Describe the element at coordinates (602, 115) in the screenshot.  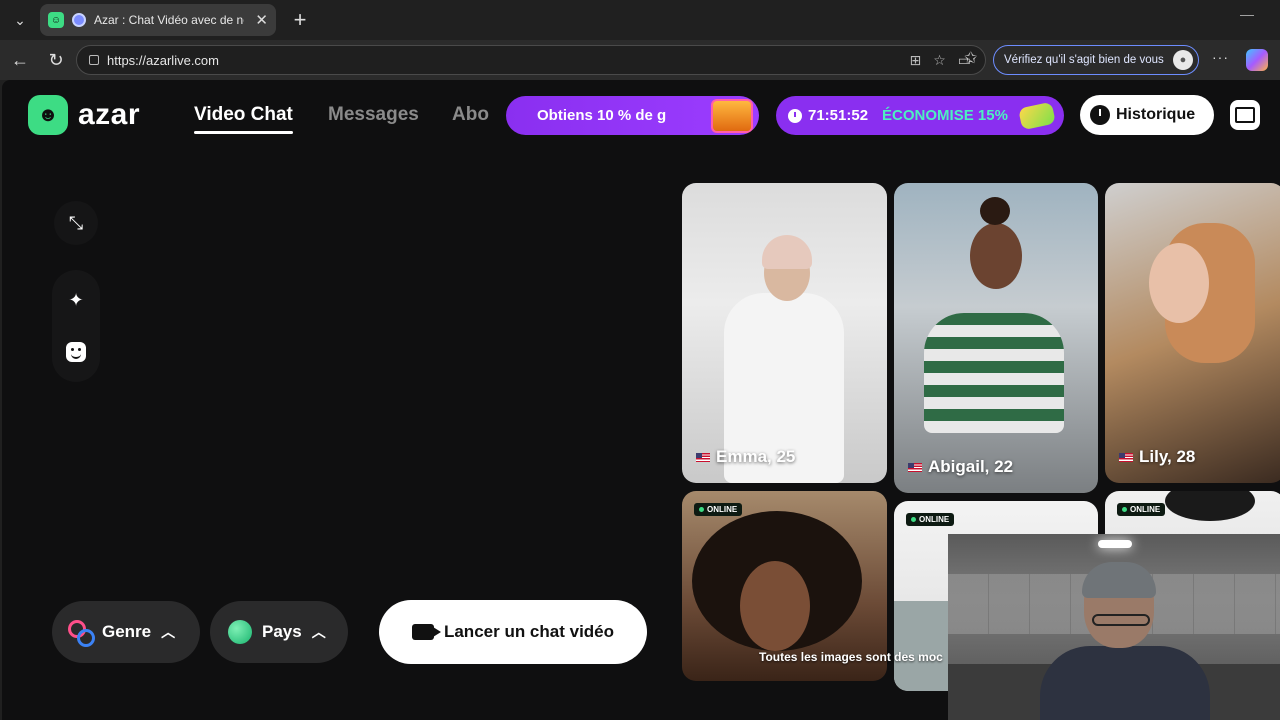
I see `promo-text: Obtiens 10 % de g` at that location.